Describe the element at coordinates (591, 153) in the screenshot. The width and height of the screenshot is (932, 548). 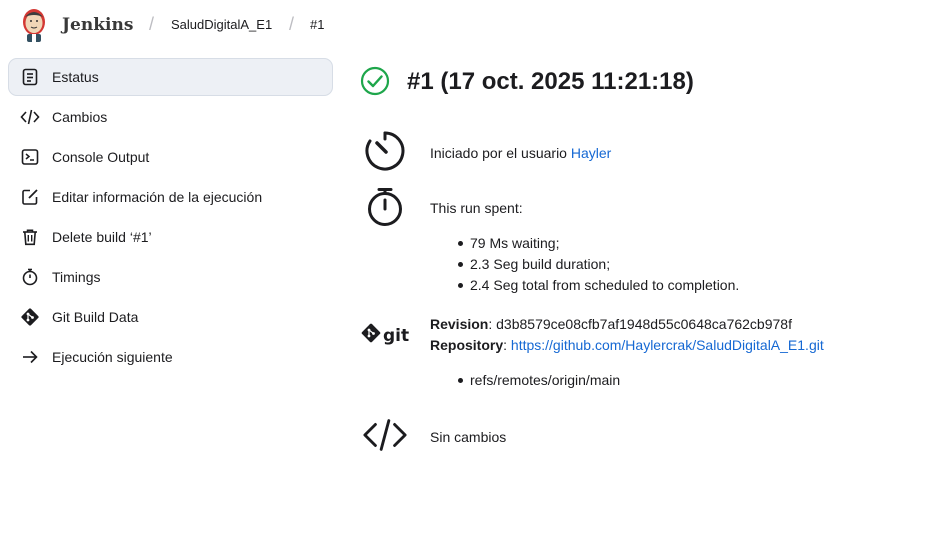
I see `user-link: Hayler` at that location.